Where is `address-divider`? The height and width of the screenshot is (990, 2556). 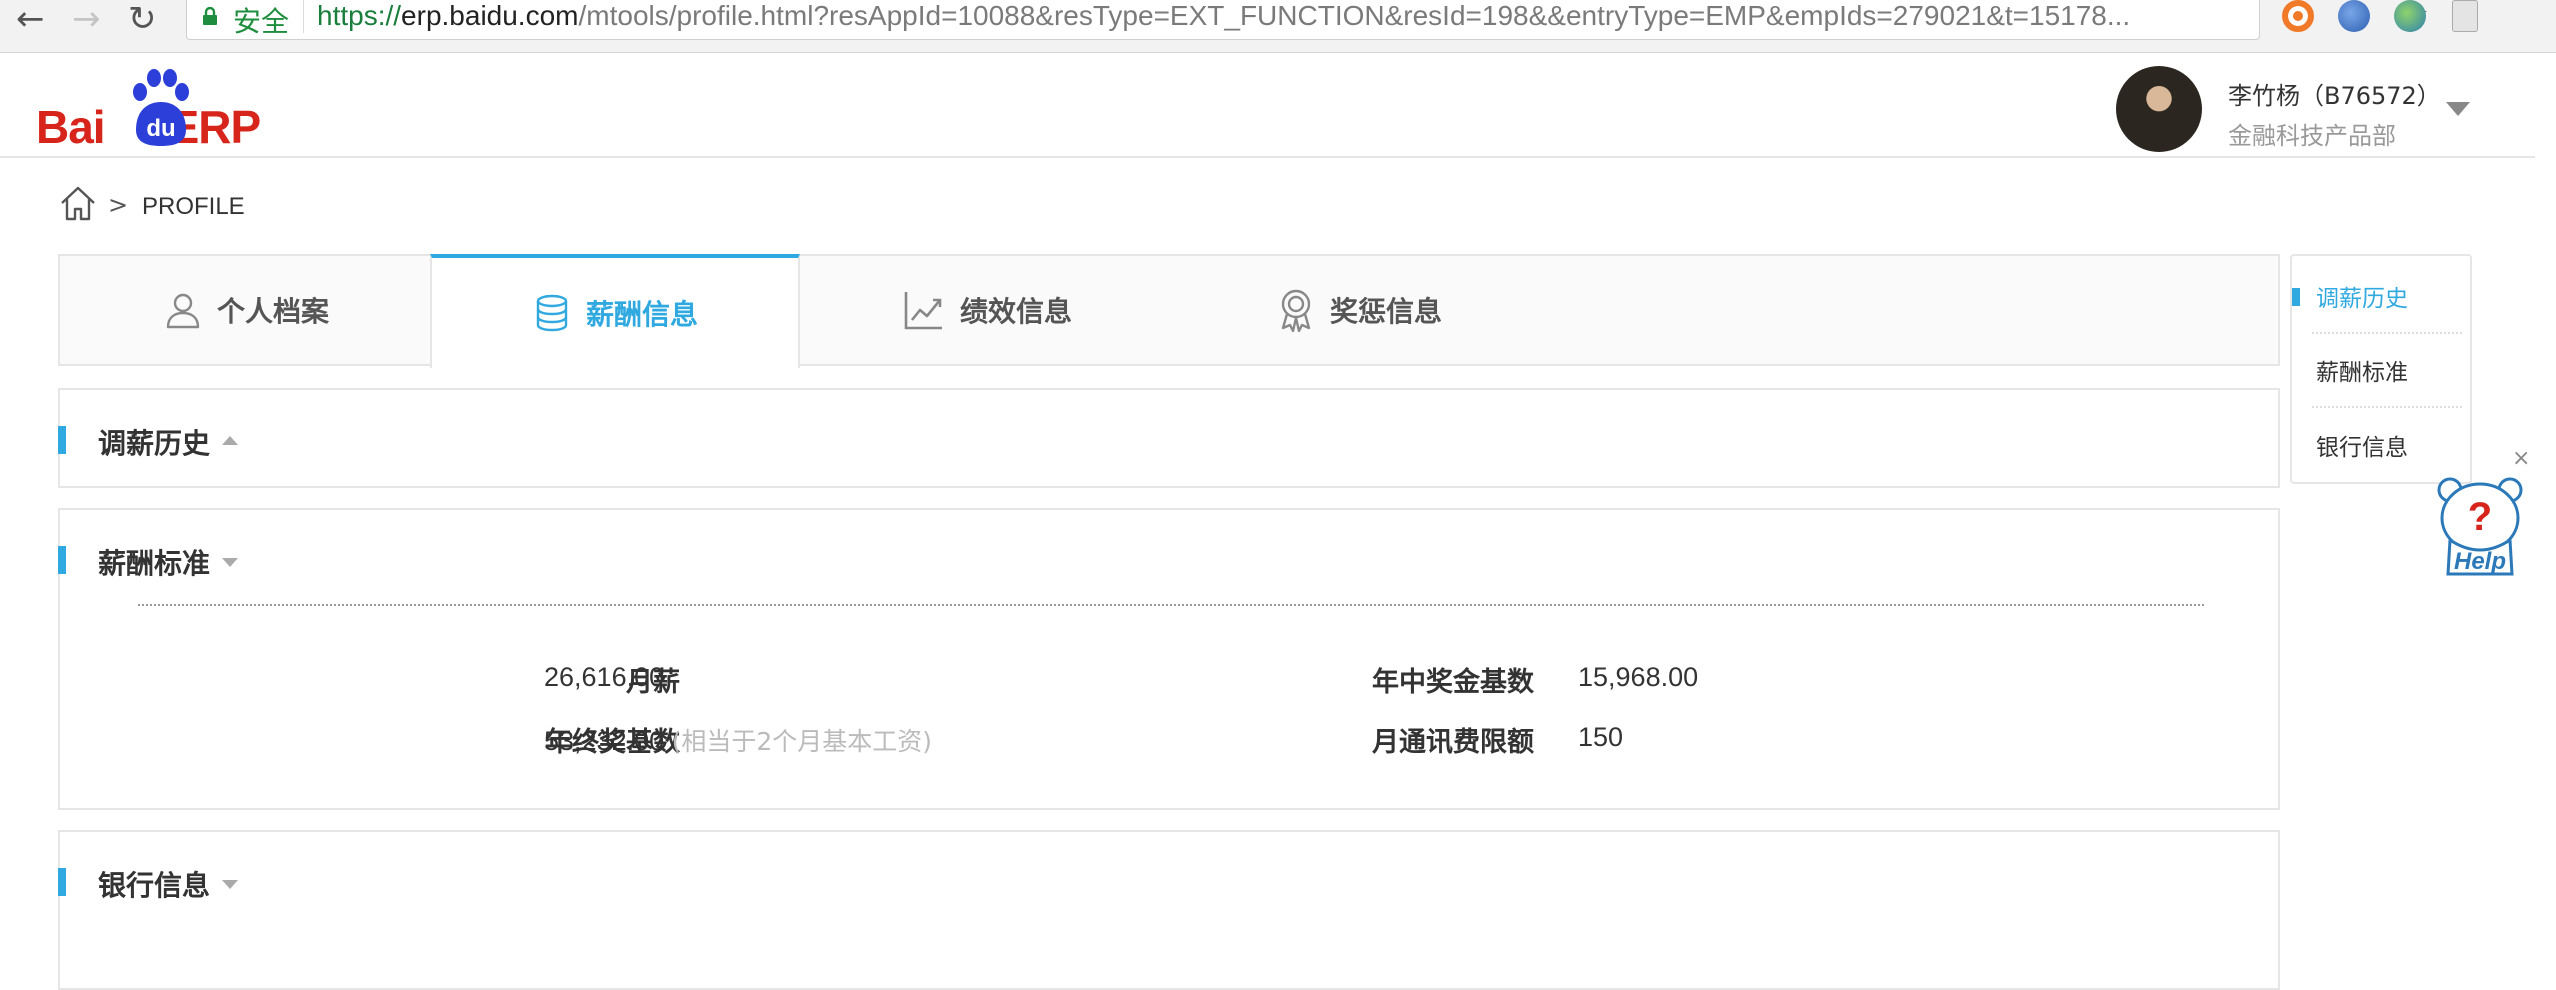
address-divider is located at coordinates (303, 16).